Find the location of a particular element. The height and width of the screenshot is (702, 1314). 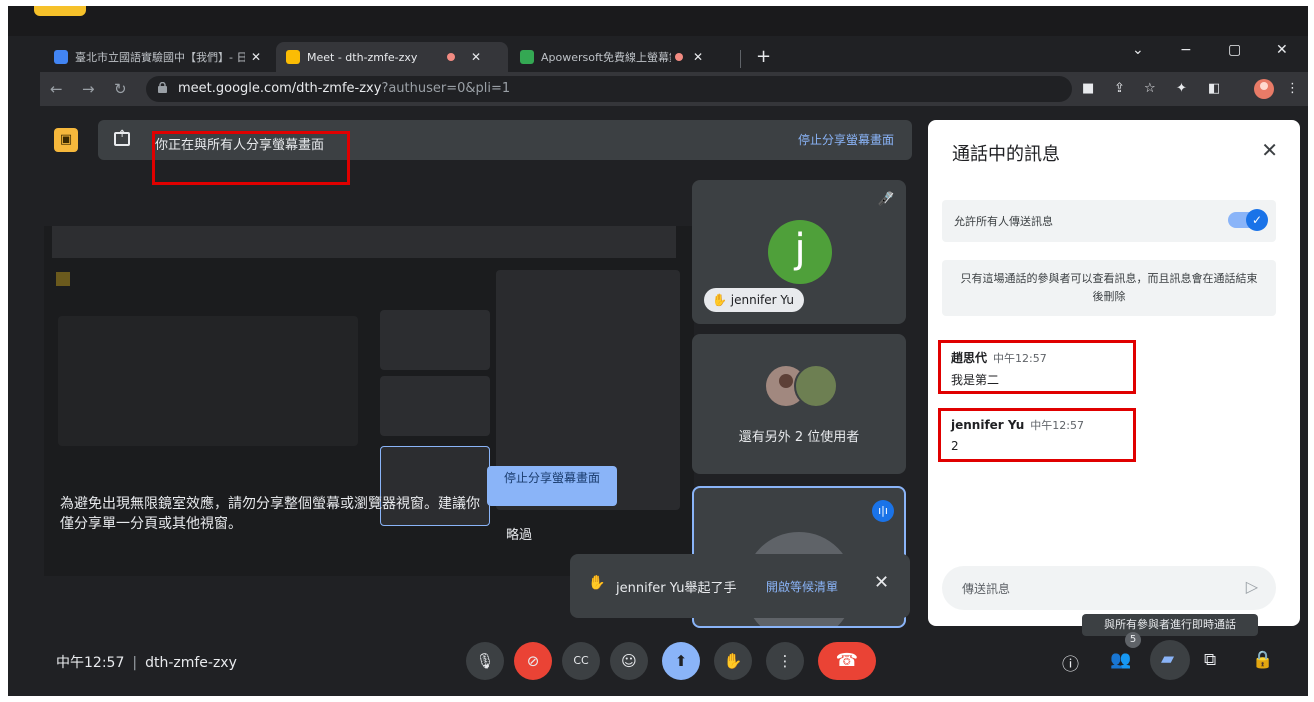

recording-dot-icon is located at coordinates (451, 57).